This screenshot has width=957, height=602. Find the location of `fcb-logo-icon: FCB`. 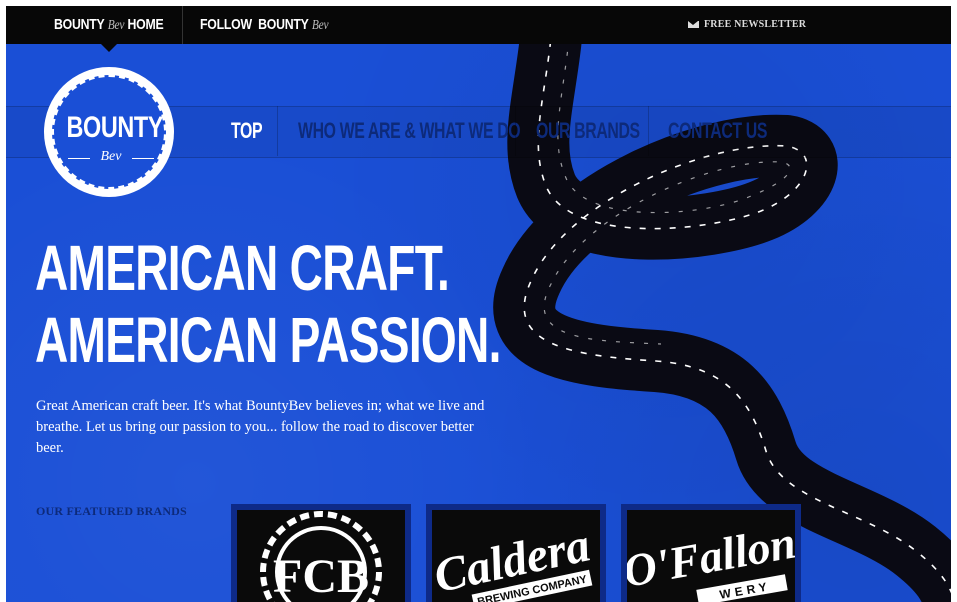

fcb-logo-icon: FCB is located at coordinates (321, 556).